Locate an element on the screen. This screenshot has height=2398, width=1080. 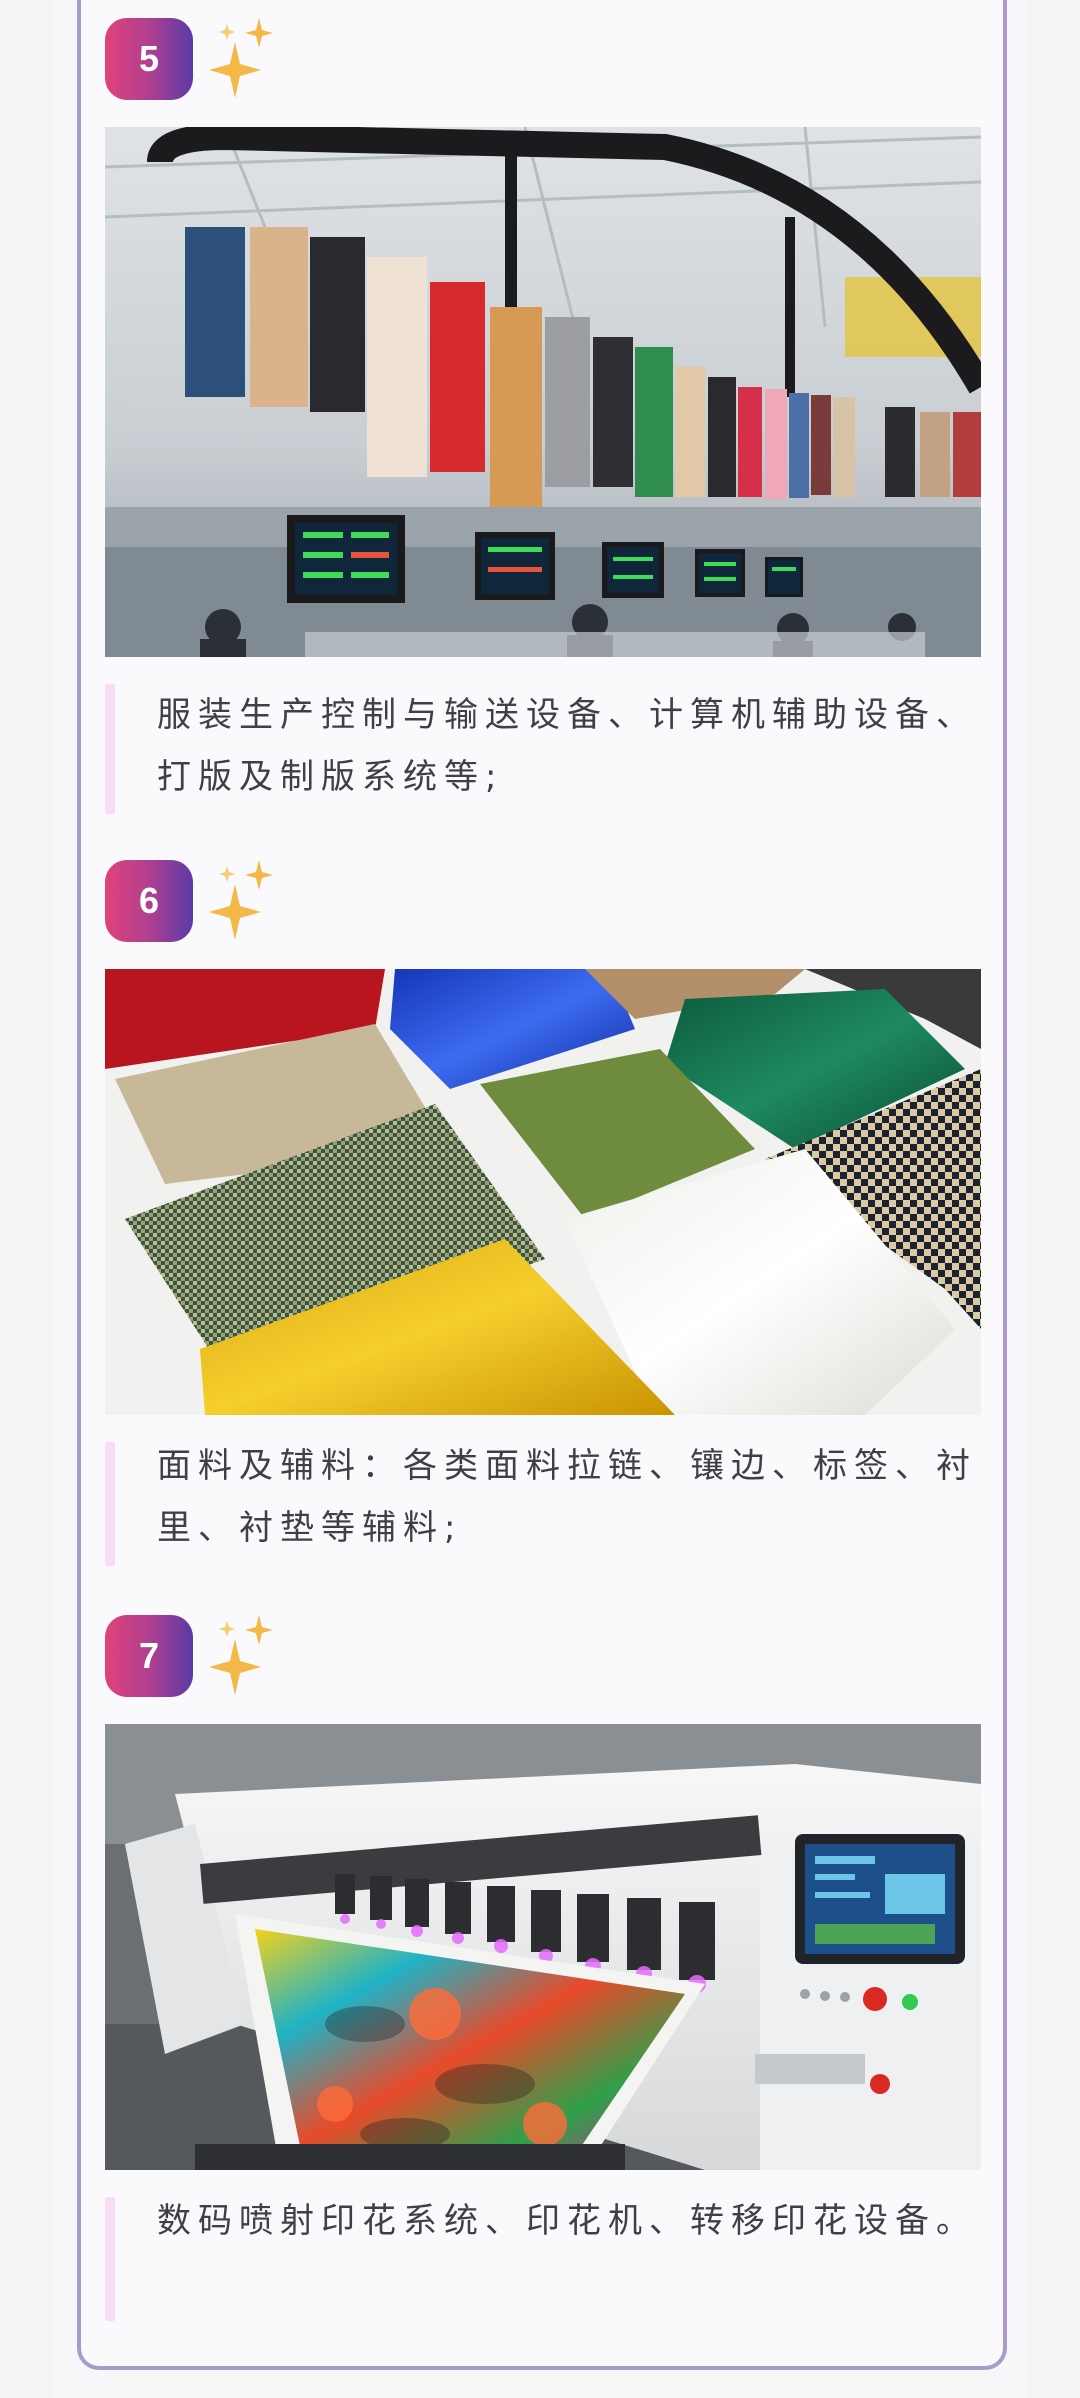
section-caption: 数码喷射印花系统、印花机、转移印花设备。 is located at coordinates (567, 2221).